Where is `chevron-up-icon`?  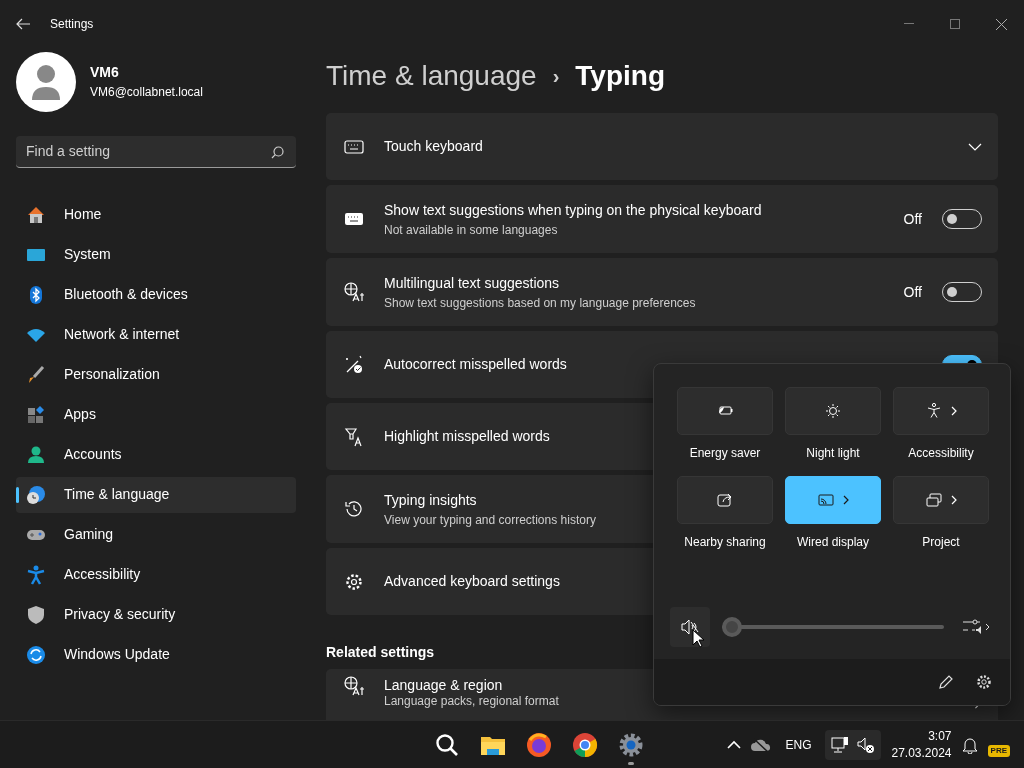 chevron-up-icon is located at coordinates (734, 744).